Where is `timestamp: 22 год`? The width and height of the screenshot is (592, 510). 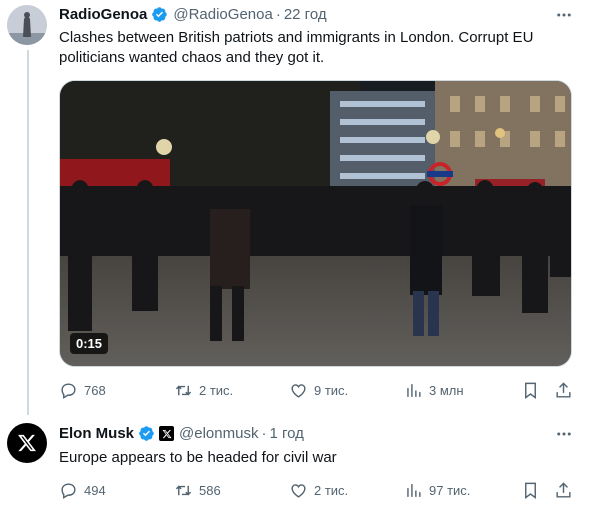 timestamp: 22 год is located at coordinates (305, 14).